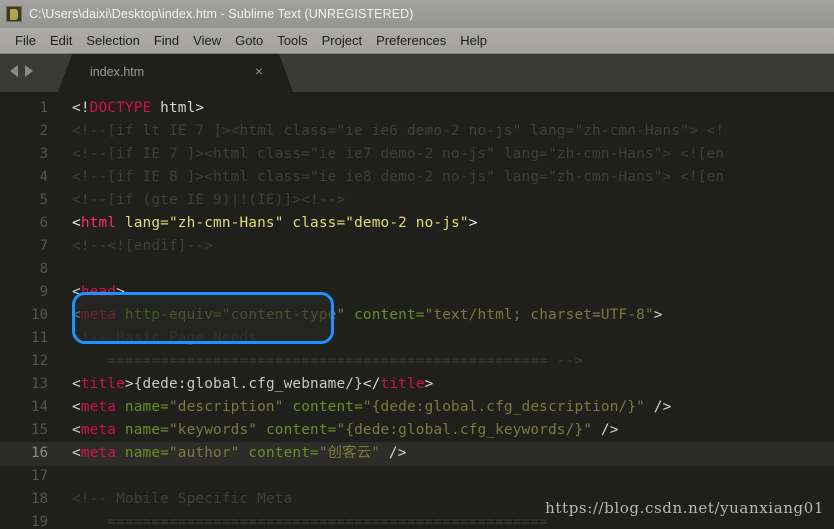  I want to click on tab-index-htm: index.htm ×, so click(175, 73).